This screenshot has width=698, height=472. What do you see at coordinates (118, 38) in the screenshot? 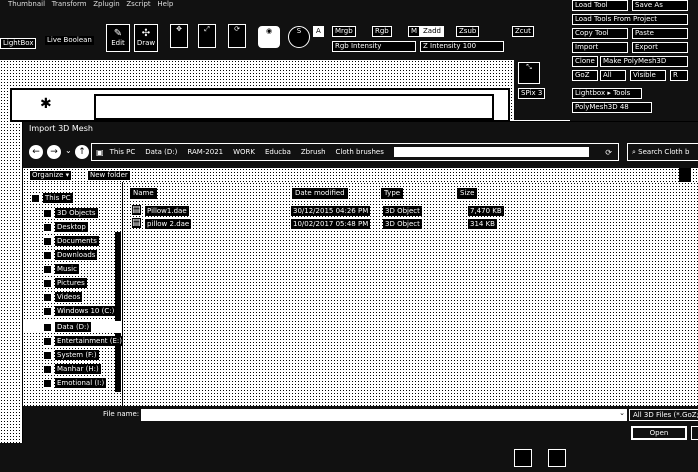
I see `edit-button: ✎ Edit` at bounding box center [118, 38].